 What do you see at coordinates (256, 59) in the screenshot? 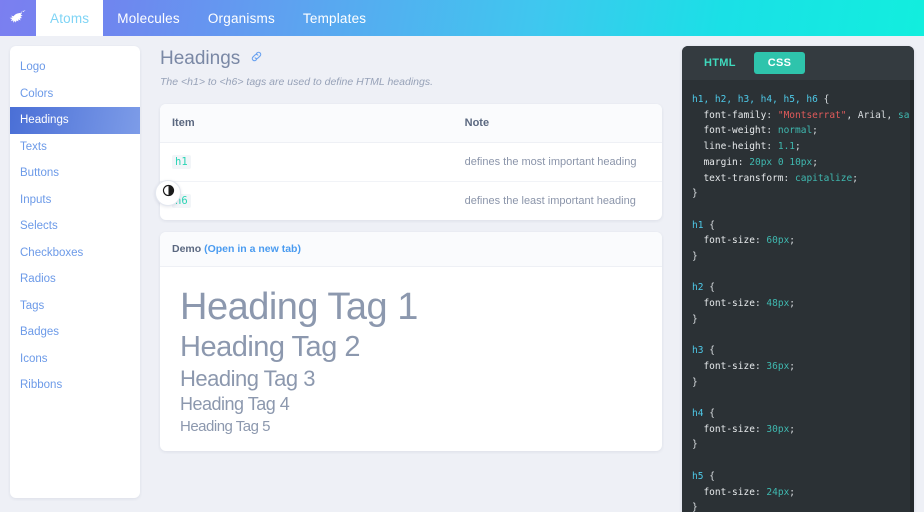
I see `link-icon` at bounding box center [256, 59].